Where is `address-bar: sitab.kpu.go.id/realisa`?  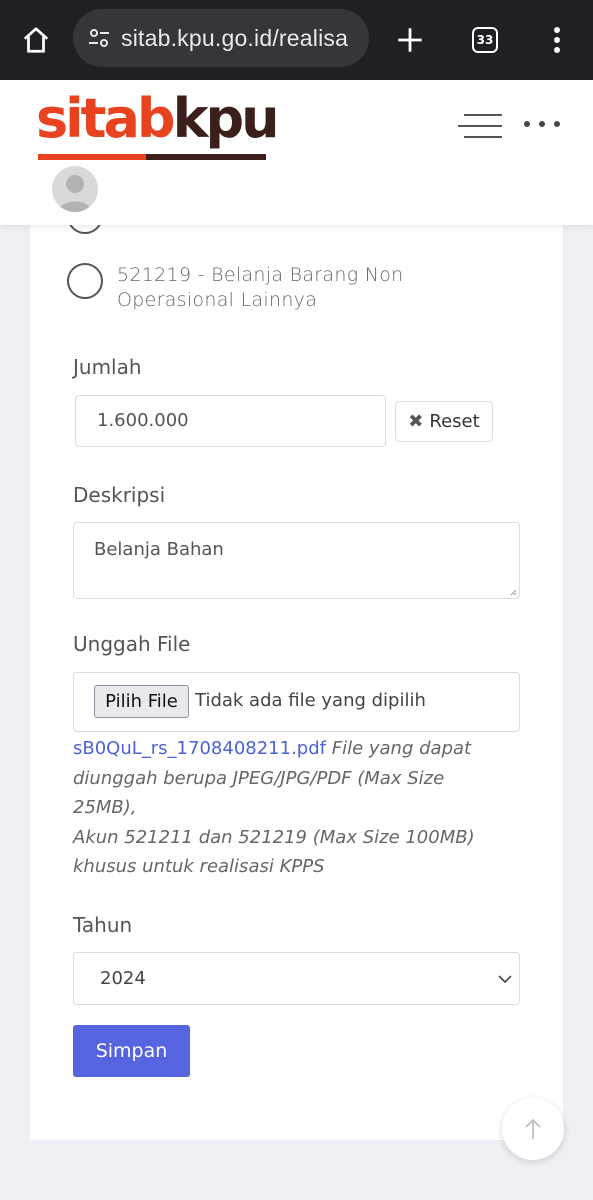
address-bar: sitab.kpu.go.id/realisa is located at coordinates (221, 38).